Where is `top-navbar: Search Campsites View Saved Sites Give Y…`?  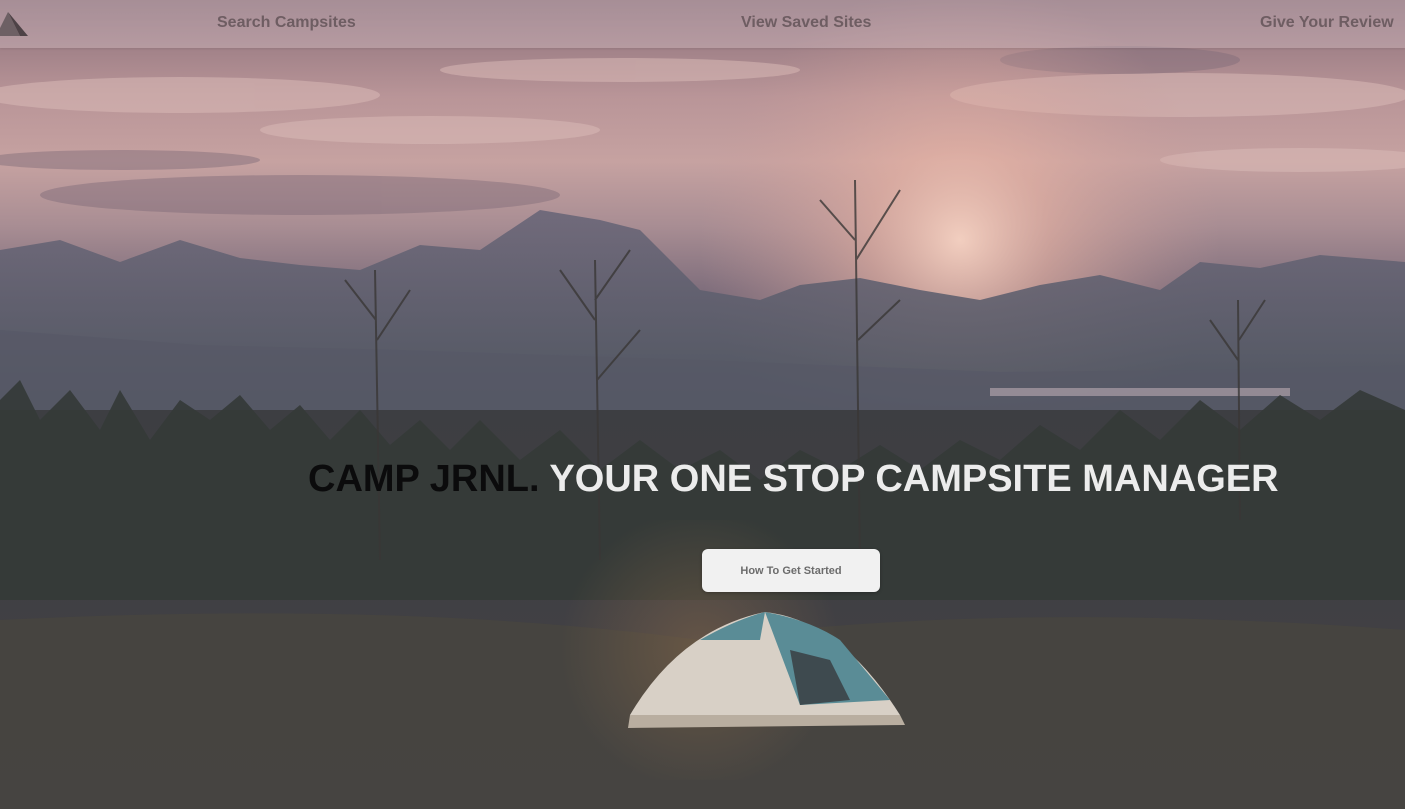 top-navbar: Search Campsites View Saved Sites Give Y… is located at coordinates (702, 24).